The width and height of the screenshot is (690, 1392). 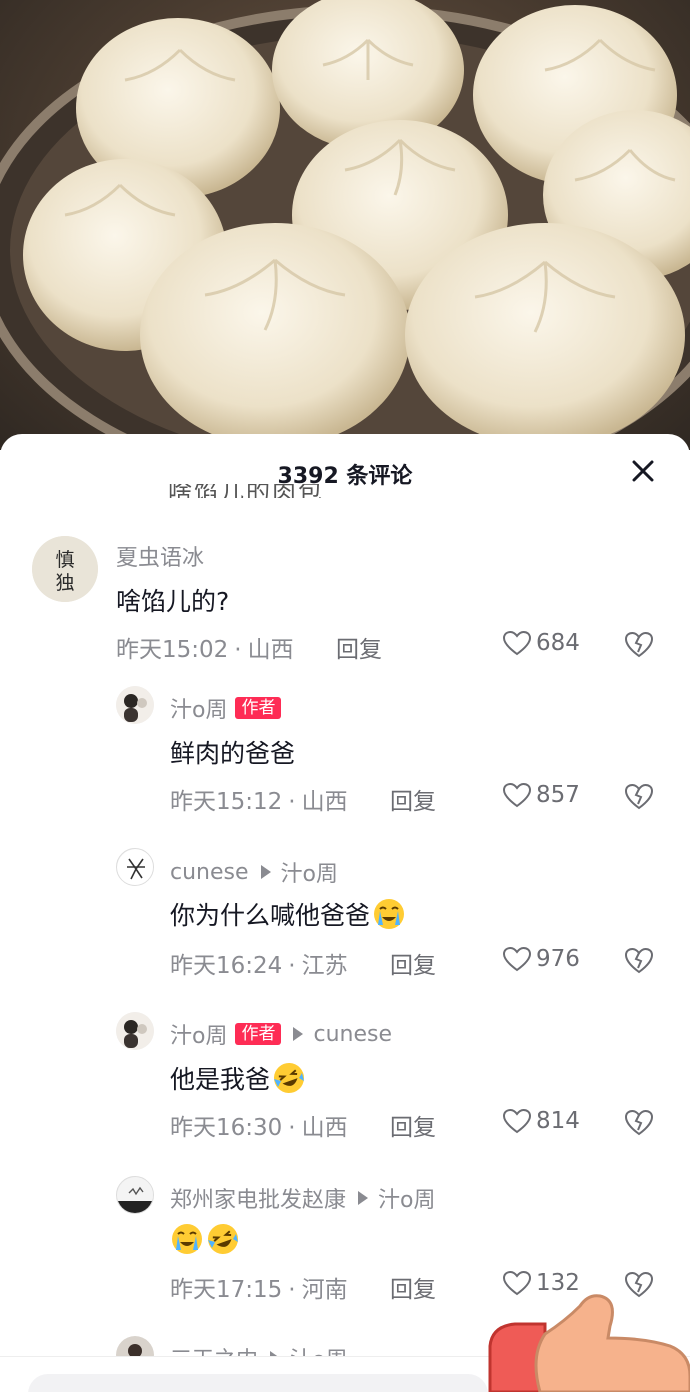 What do you see at coordinates (558, 959) in the screenshot?
I see `like-count: 976` at bounding box center [558, 959].